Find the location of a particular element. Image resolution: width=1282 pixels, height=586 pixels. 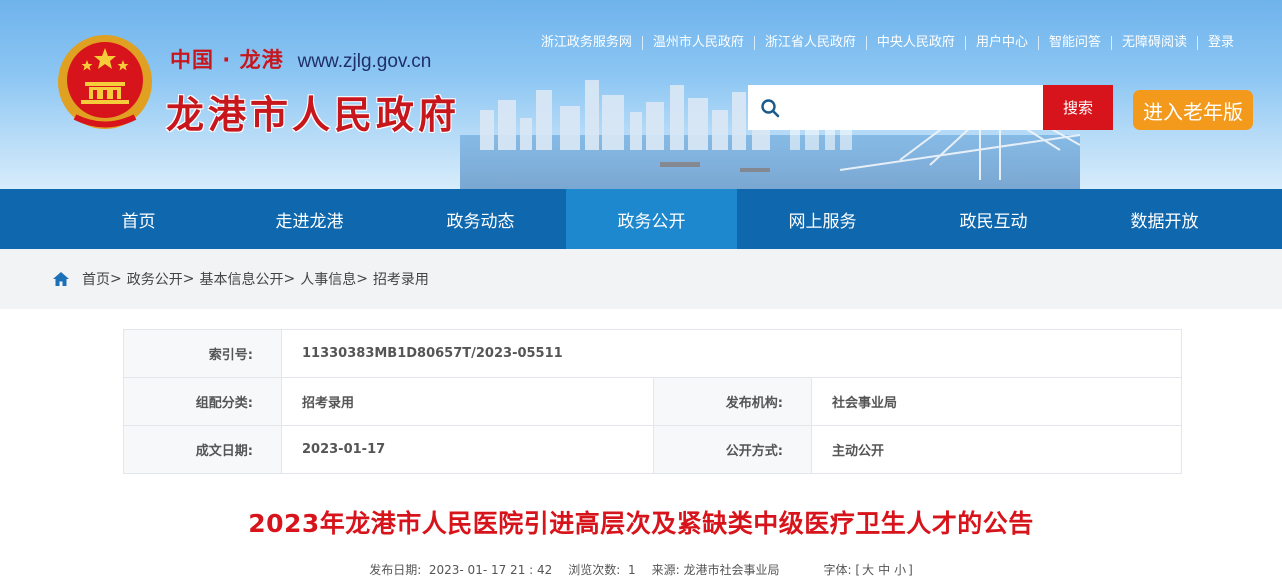

meta-row-date: 成文日期: 2023-01-17 公开方式: 主动公开 is located at coordinates (652, 449).